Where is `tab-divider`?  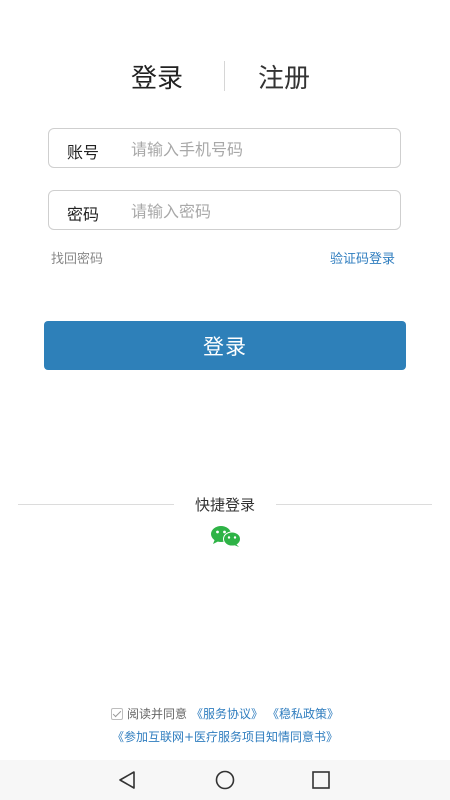
tab-divider is located at coordinates (224, 76).